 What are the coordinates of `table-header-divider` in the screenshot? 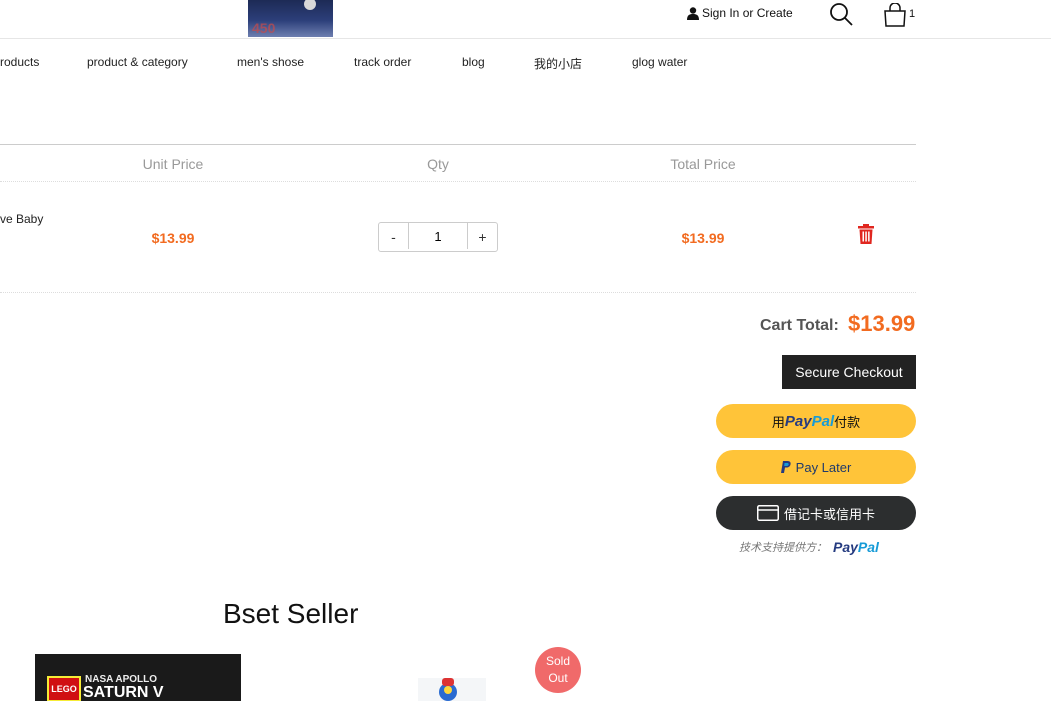 It's located at (458, 144).